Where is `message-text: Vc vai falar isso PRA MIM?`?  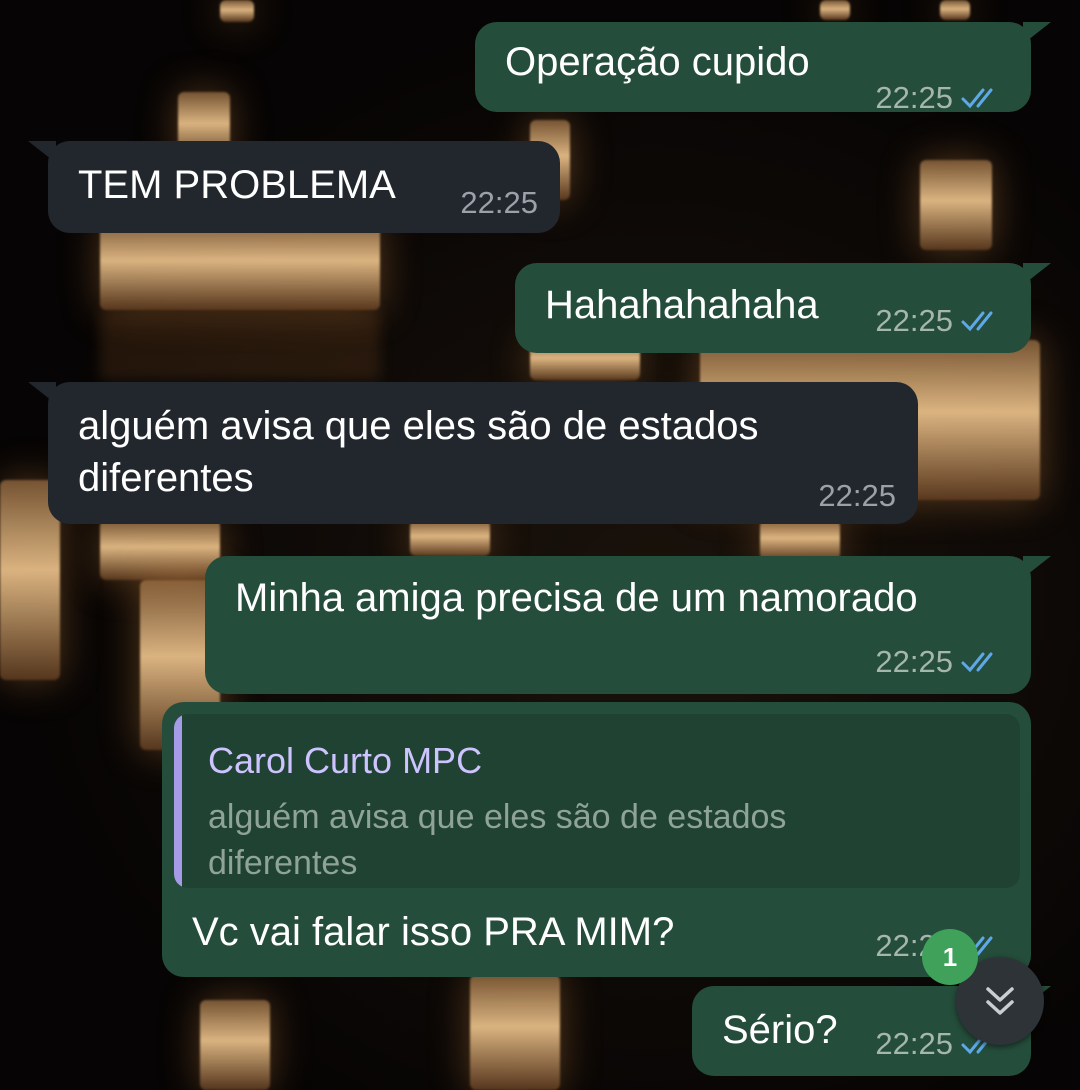 message-text: Vc vai falar isso PRA MIM? is located at coordinates (433, 932).